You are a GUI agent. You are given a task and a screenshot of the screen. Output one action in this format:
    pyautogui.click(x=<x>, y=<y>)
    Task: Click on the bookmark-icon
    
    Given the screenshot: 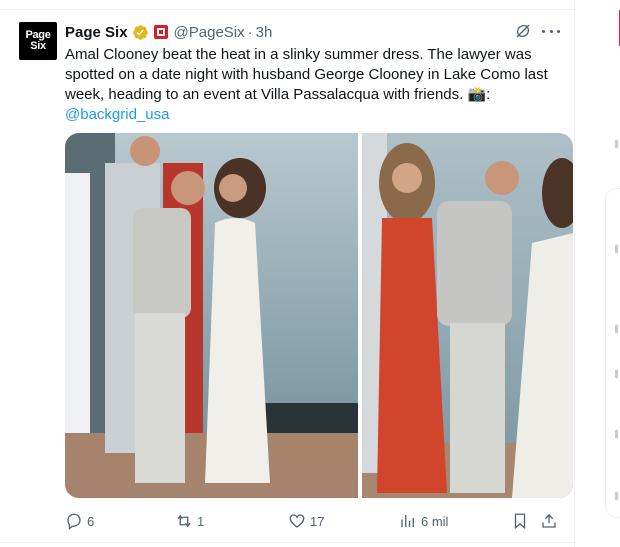 What is the action you would take?
    pyautogui.click(x=520, y=521)
    